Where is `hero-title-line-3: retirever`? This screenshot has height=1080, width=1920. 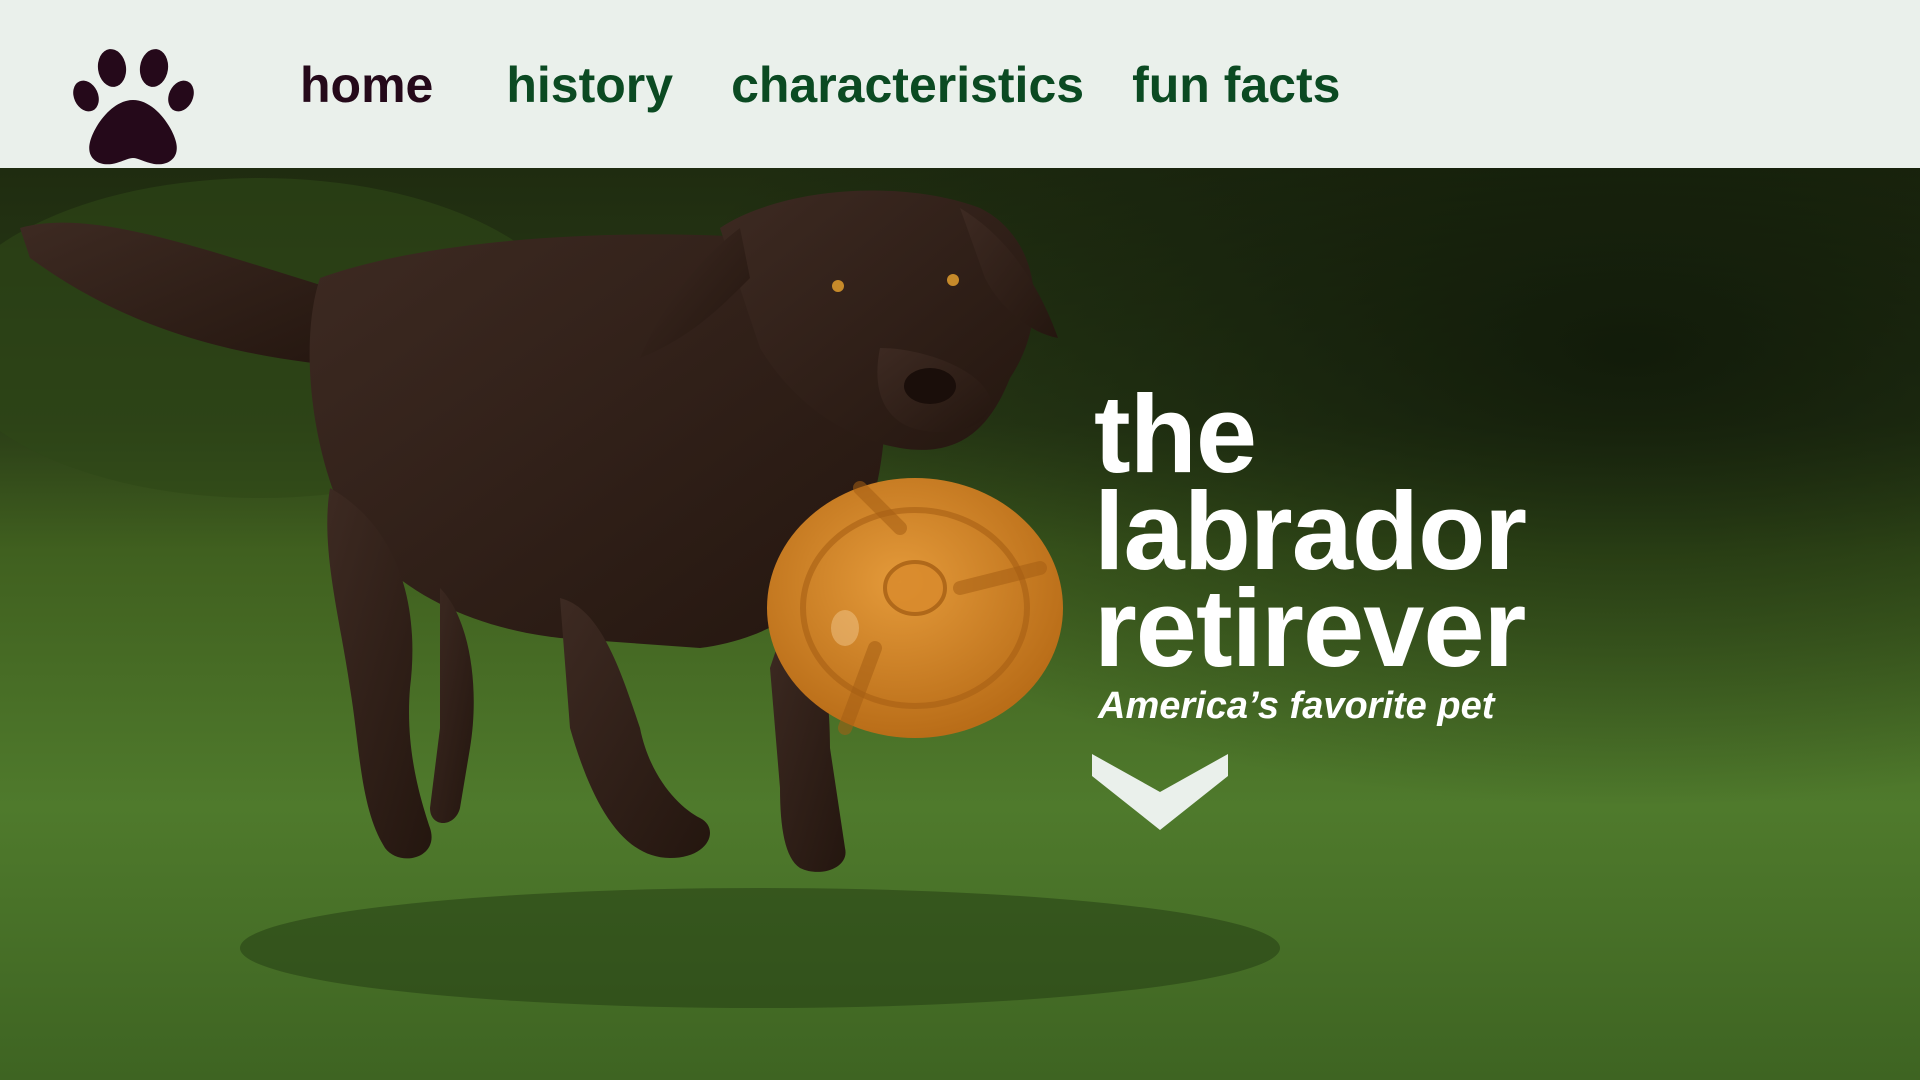 hero-title-line-3: retirever is located at coordinates (1310, 628).